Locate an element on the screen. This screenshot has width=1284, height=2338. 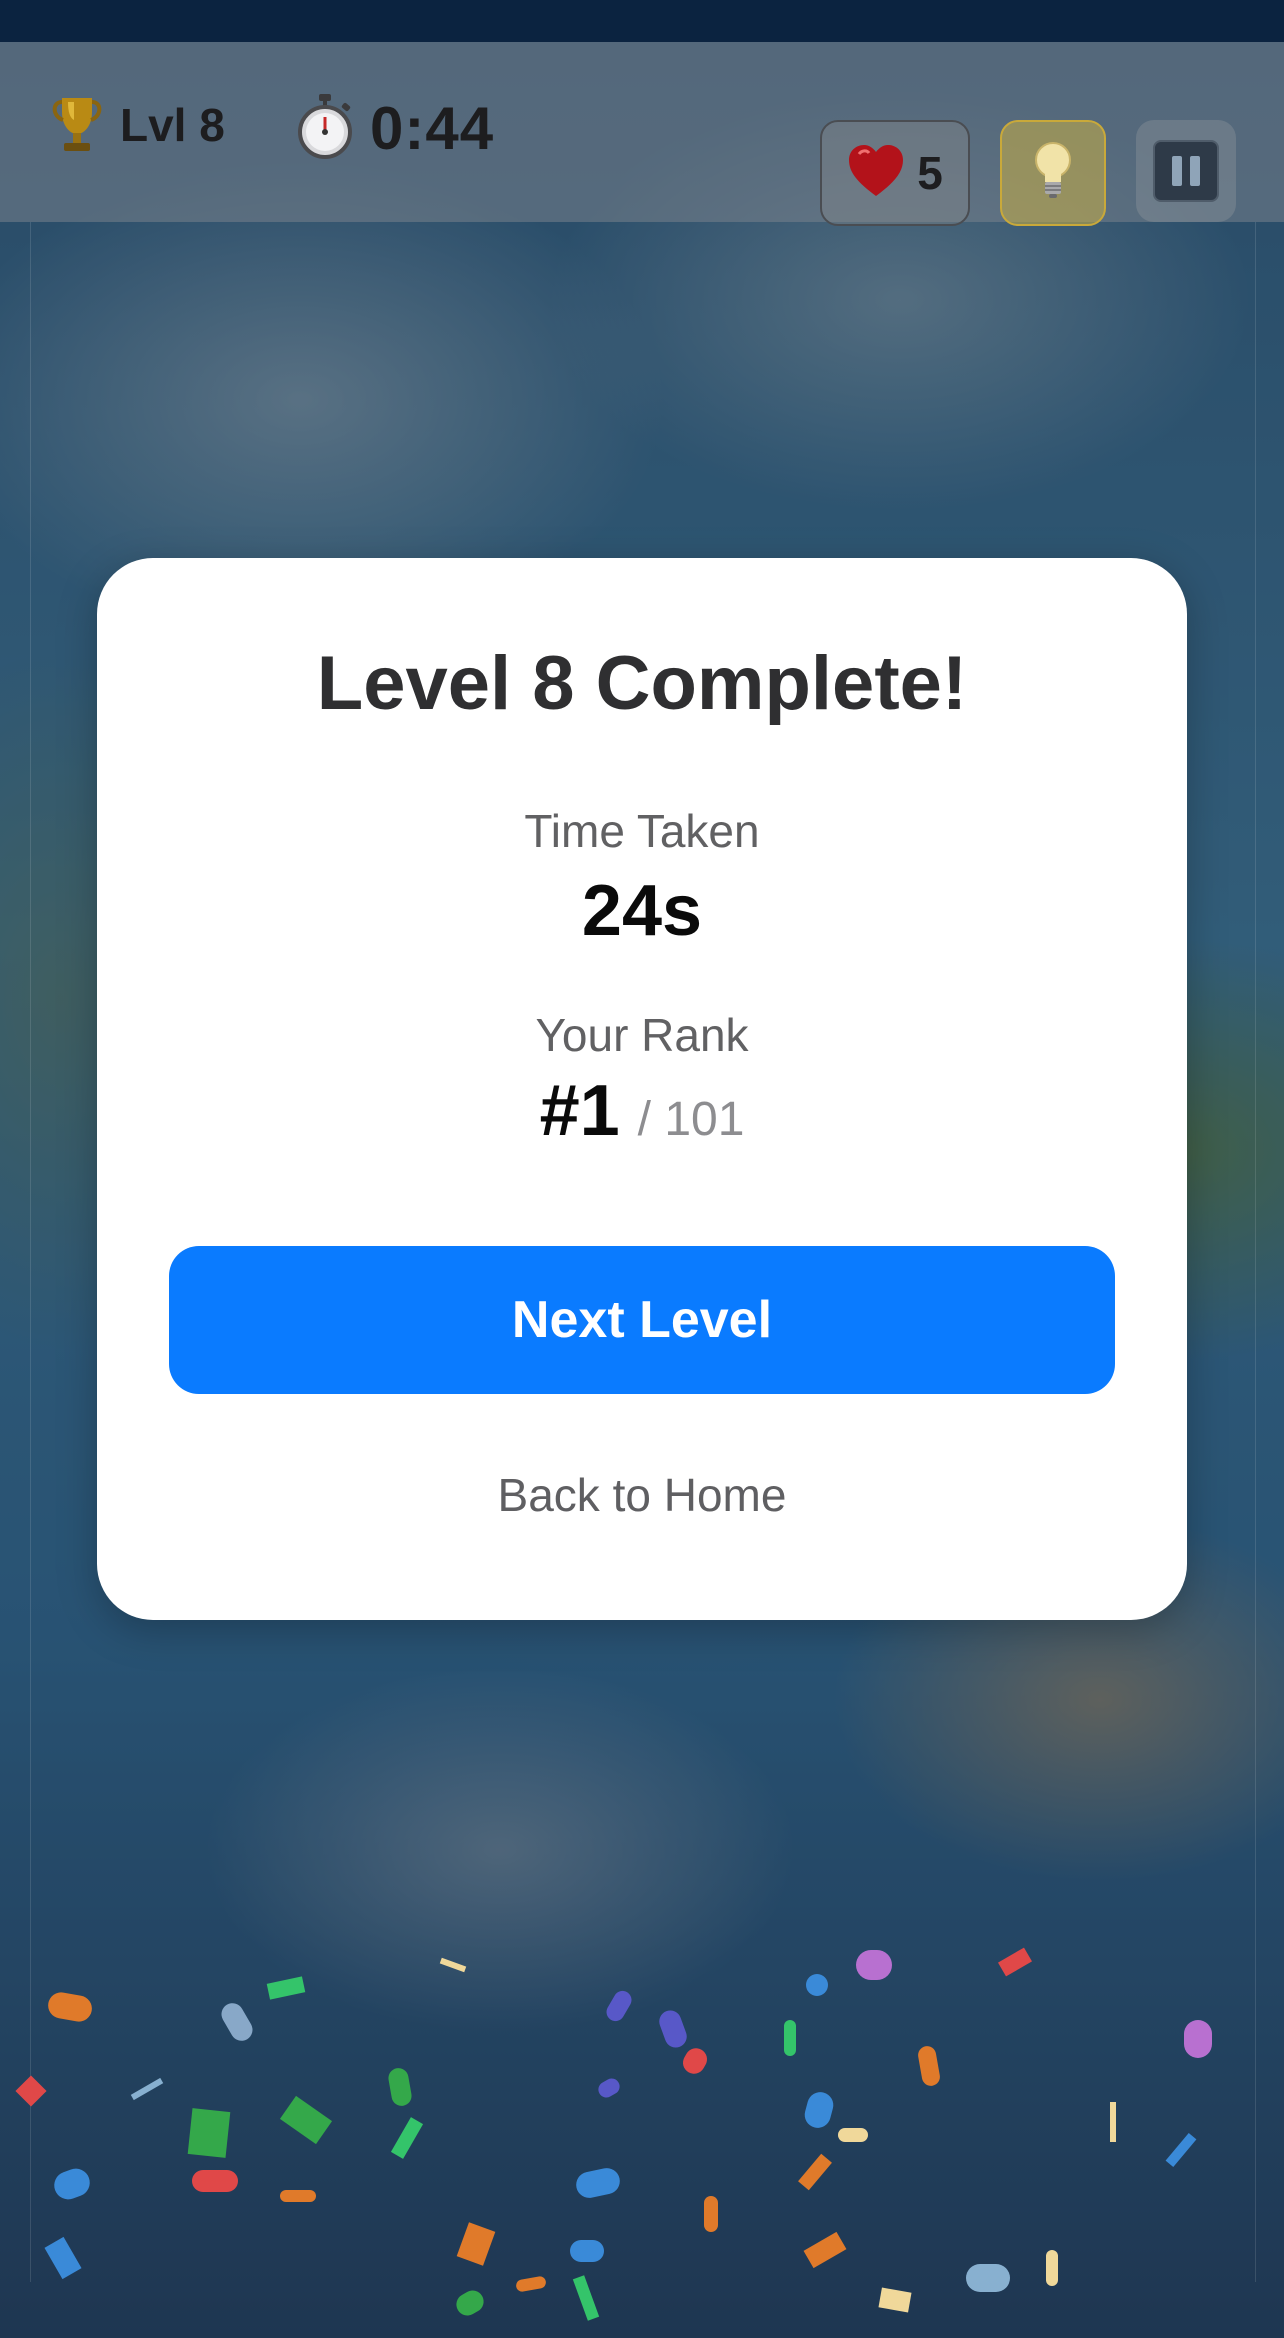
rank-label: Your Rank is located at coordinates (642, 1035).